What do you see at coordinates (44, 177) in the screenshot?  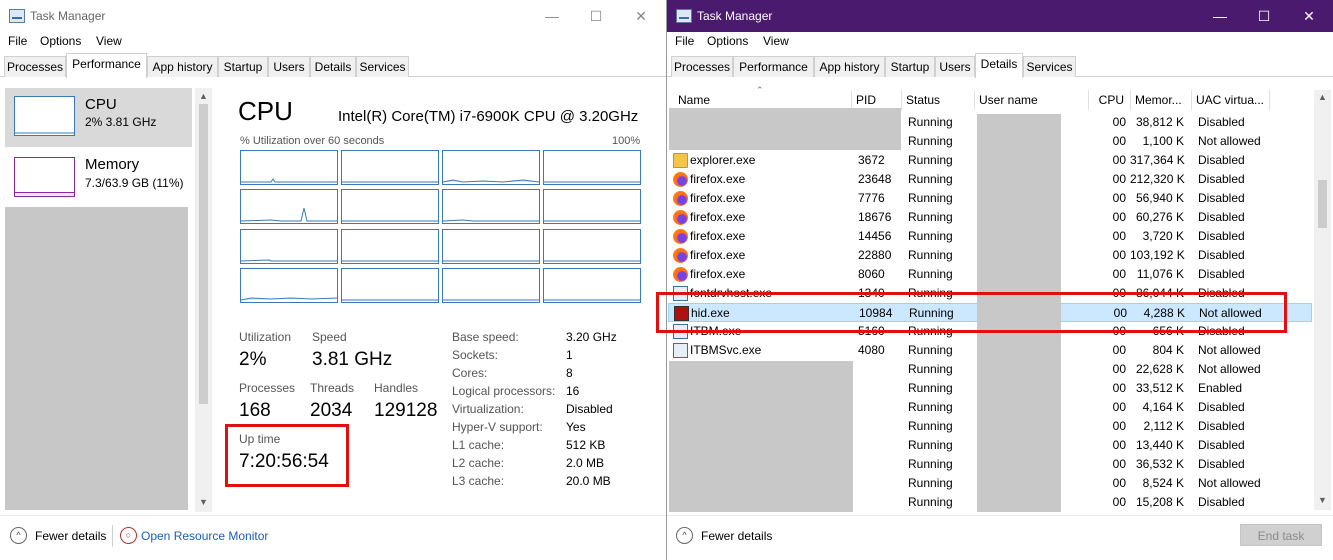 I see `memory-sparkline` at bounding box center [44, 177].